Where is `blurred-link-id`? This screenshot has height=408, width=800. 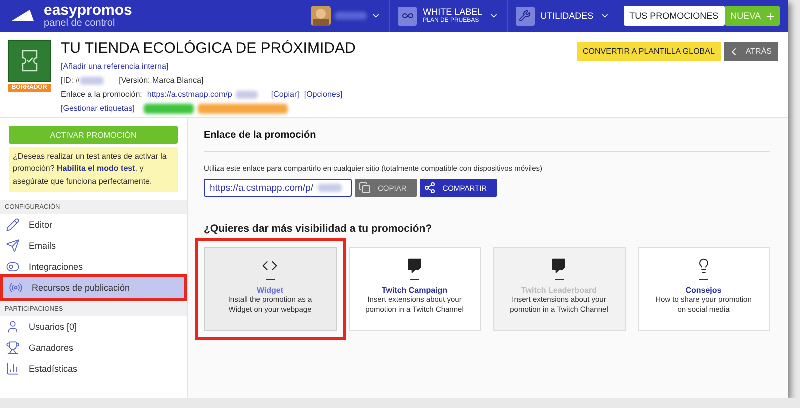 blurred-link-id is located at coordinates (247, 94).